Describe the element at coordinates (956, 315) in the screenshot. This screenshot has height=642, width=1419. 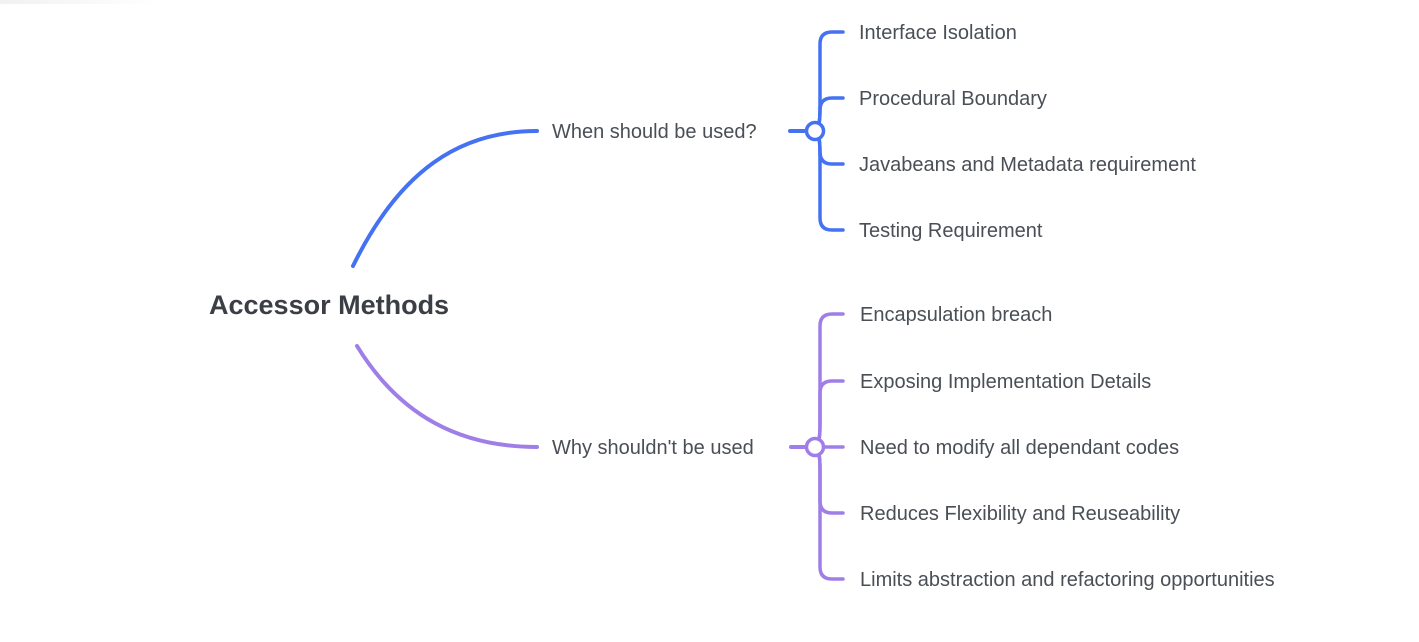
I see `leaf-topic: Encapsulation breach` at that location.